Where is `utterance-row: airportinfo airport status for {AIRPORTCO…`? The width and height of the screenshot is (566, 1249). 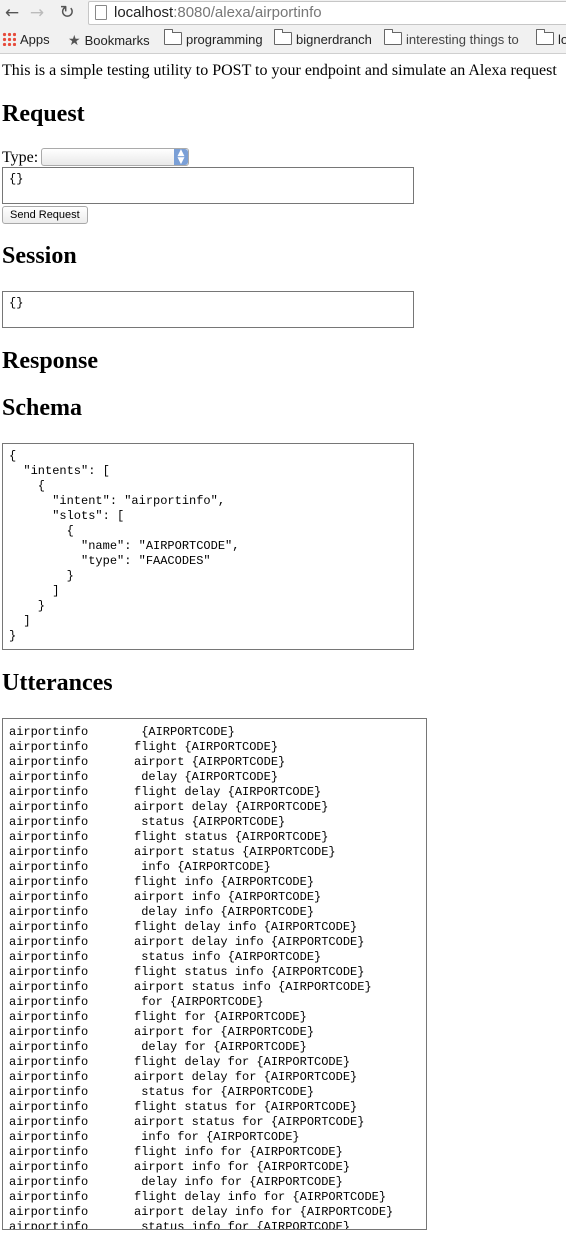 utterance-row: airportinfo airport status for {AIRPORTCO… is located at coordinates (214, 1122).